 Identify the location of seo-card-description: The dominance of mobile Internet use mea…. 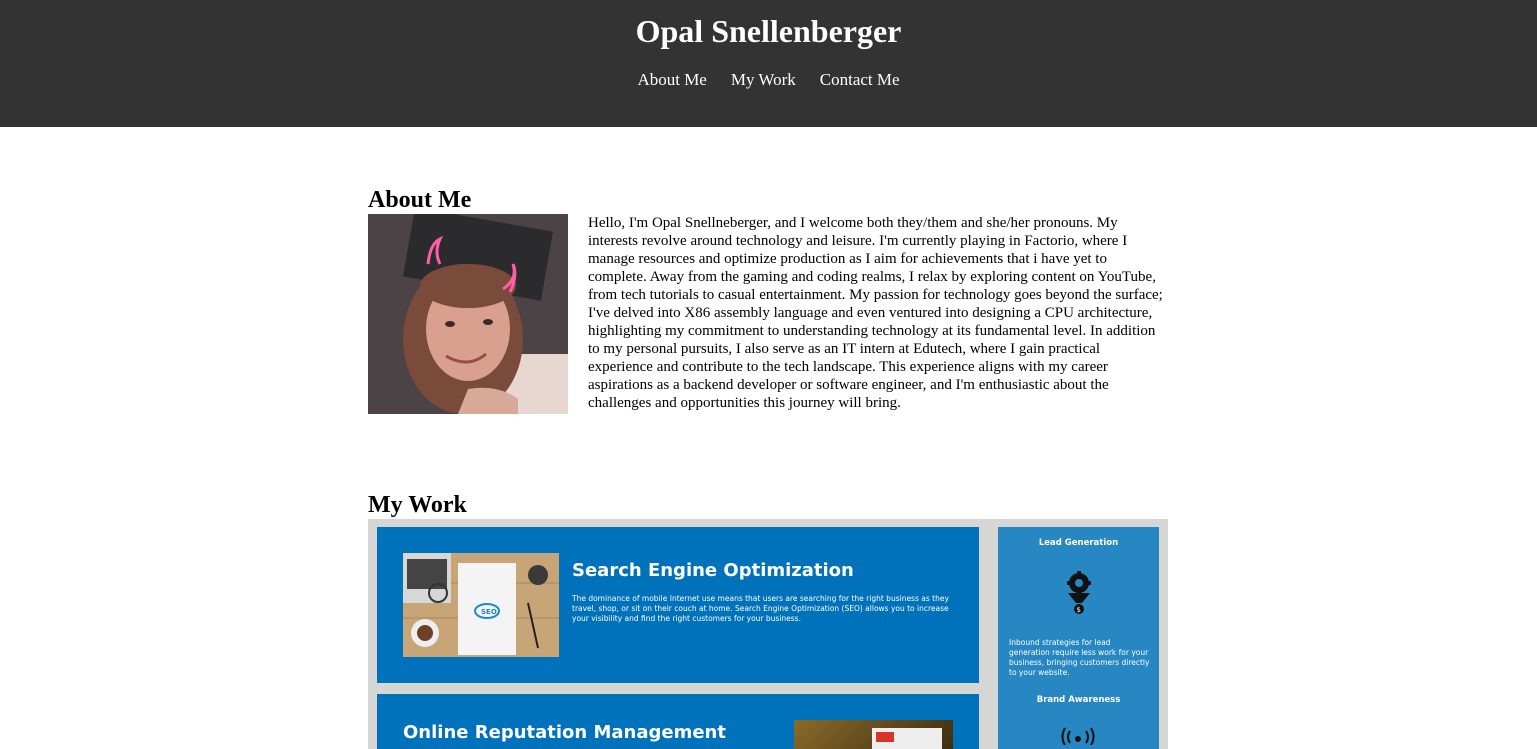
(760, 608).